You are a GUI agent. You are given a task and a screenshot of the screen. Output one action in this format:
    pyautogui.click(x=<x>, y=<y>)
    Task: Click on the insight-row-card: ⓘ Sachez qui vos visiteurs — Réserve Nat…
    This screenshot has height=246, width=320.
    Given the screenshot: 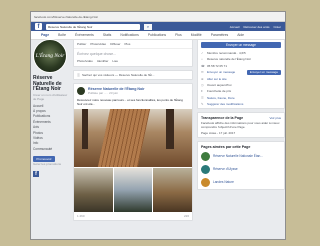 What is the action you would take?
    pyautogui.click(x=133, y=75)
    